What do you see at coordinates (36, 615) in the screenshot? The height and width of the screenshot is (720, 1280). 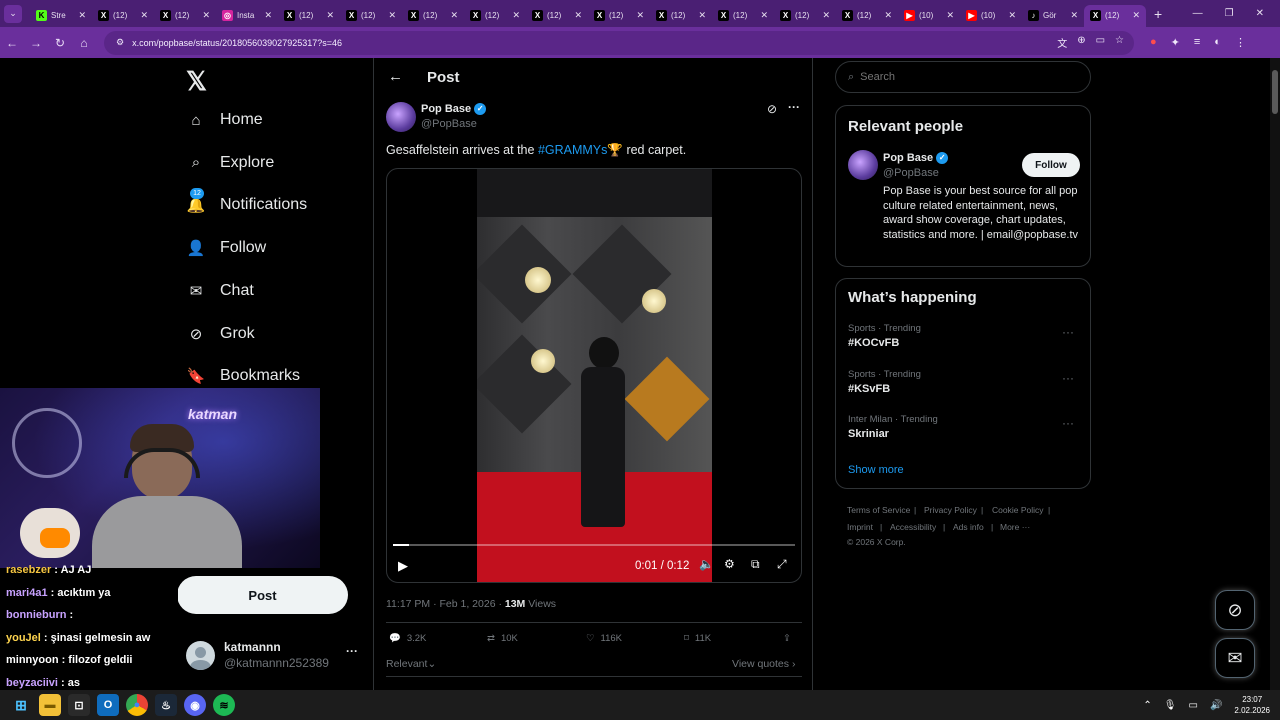 I see `chat-username: bonnieburn` at bounding box center [36, 615].